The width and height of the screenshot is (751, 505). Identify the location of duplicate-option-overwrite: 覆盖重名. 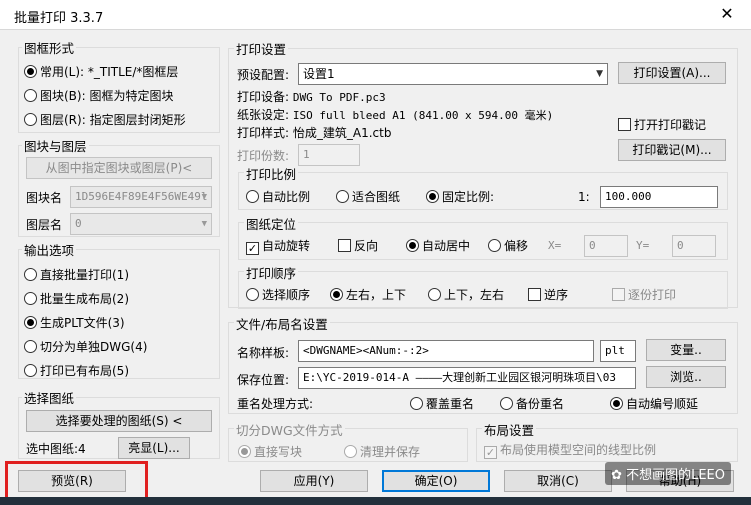
(442, 403).